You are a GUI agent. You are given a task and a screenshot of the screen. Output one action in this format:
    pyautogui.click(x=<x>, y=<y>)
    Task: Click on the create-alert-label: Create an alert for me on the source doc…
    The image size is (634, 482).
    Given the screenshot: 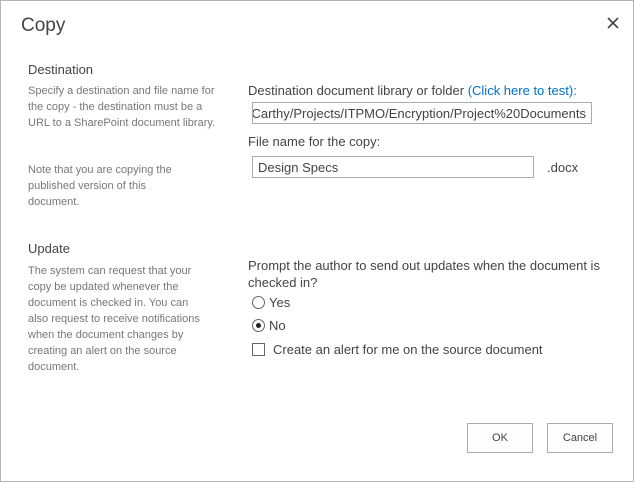 What is the action you would take?
    pyautogui.click(x=408, y=349)
    